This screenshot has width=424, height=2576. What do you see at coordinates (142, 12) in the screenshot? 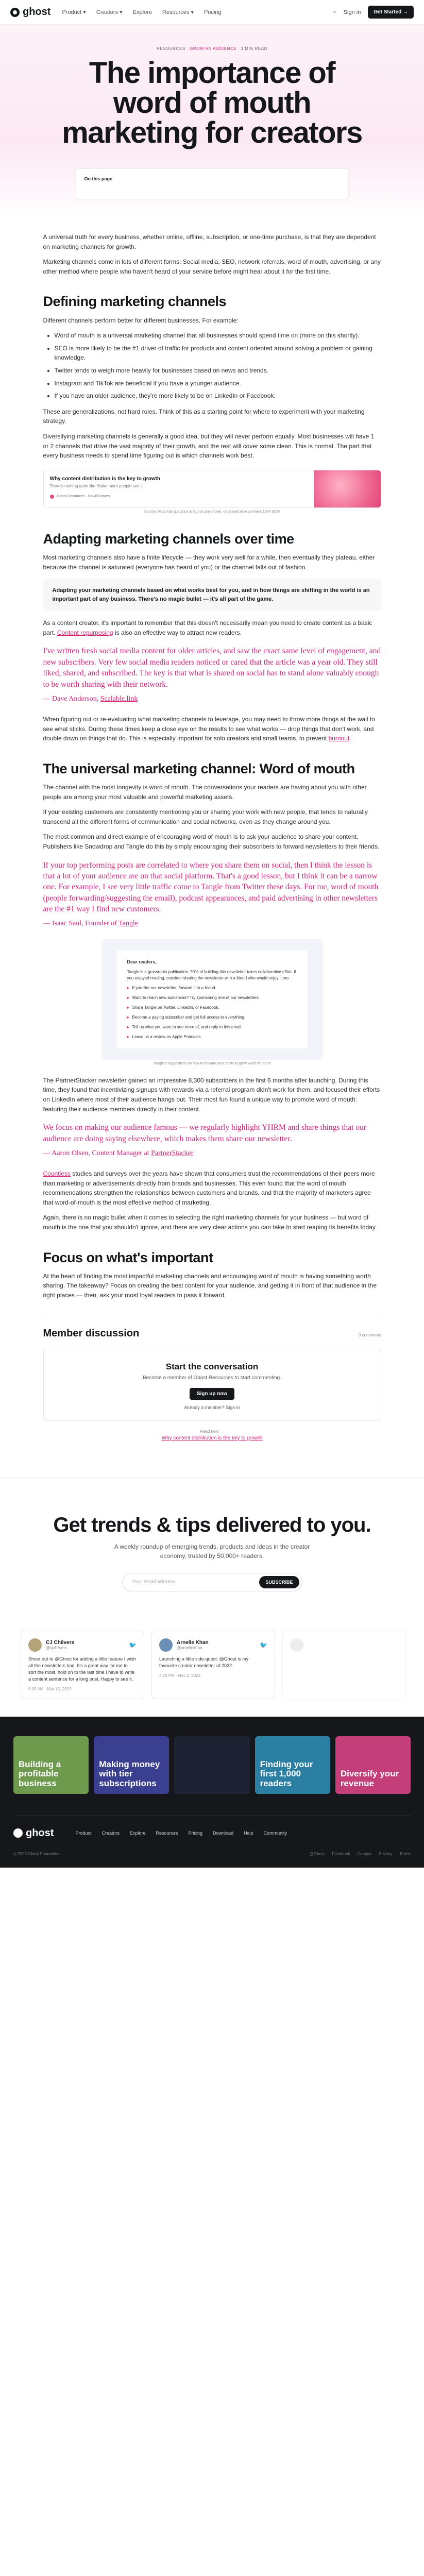
I see `nav-link-explore: Explore` at bounding box center [142, 12].